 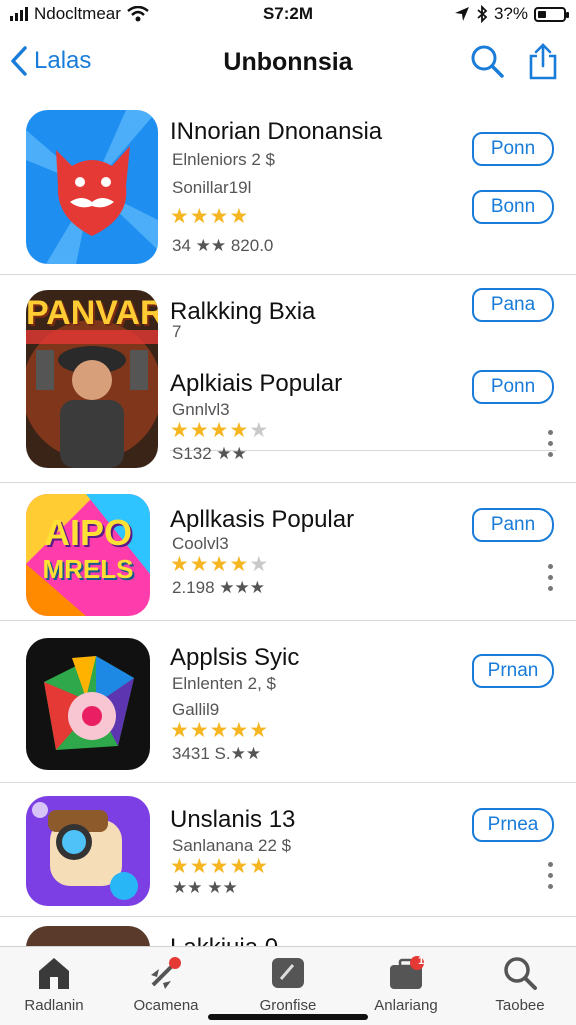 What do you see at coordinates (209, 453) in the screenshot?
I see `rating-count: S132 ★★` at bounding box center [209, 453].